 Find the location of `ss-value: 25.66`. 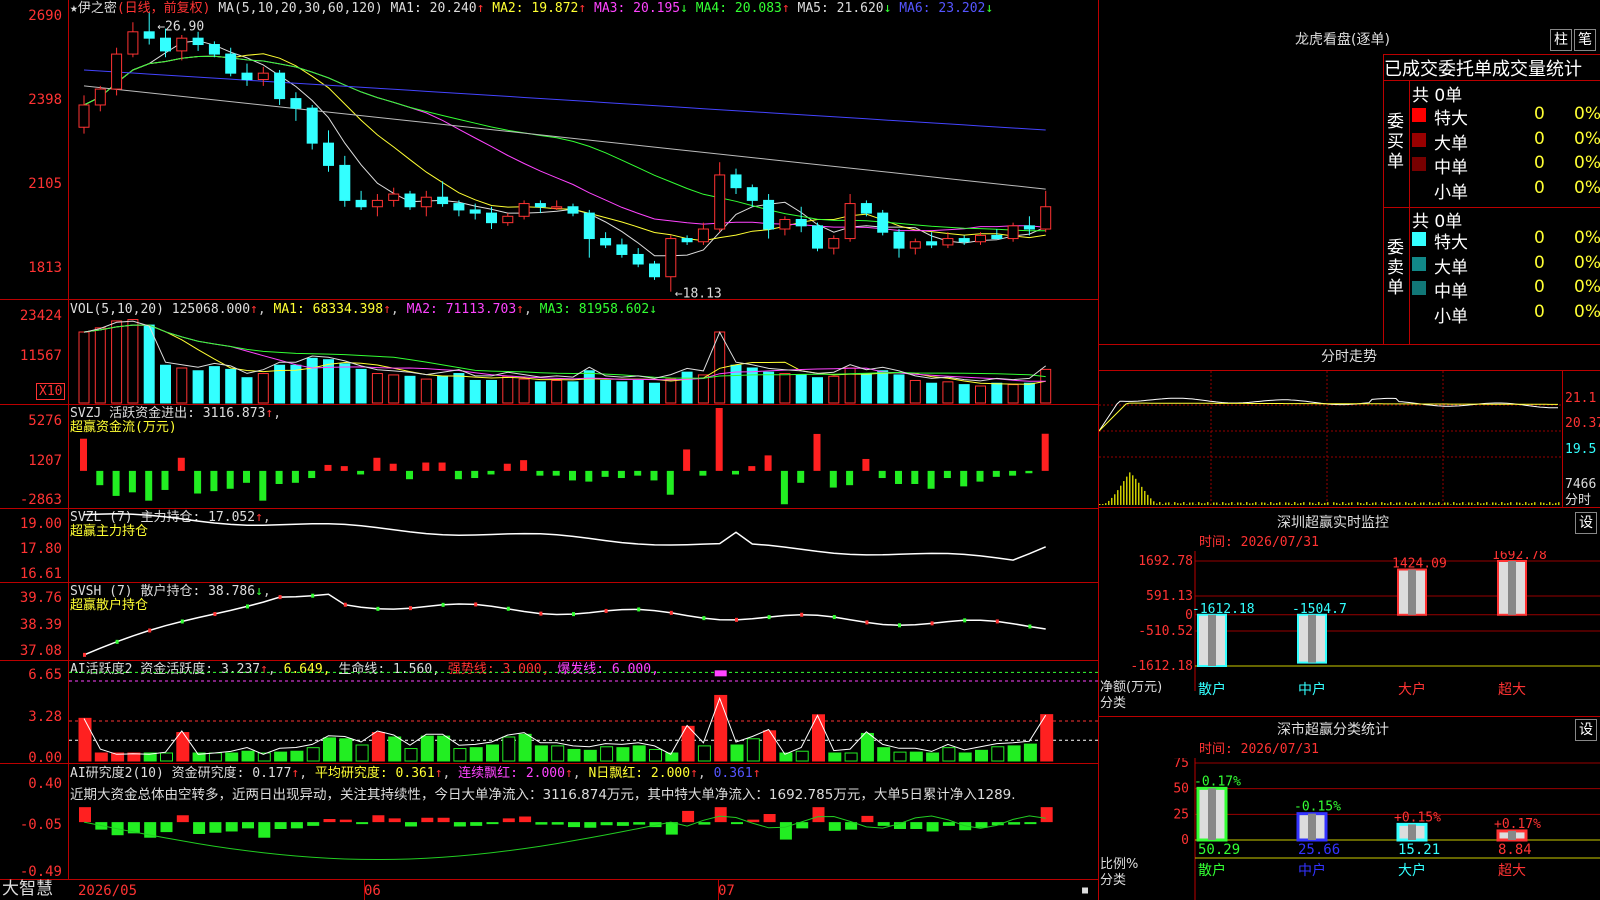

ss-value: 25.66 is located at coordinates (1319, 850).